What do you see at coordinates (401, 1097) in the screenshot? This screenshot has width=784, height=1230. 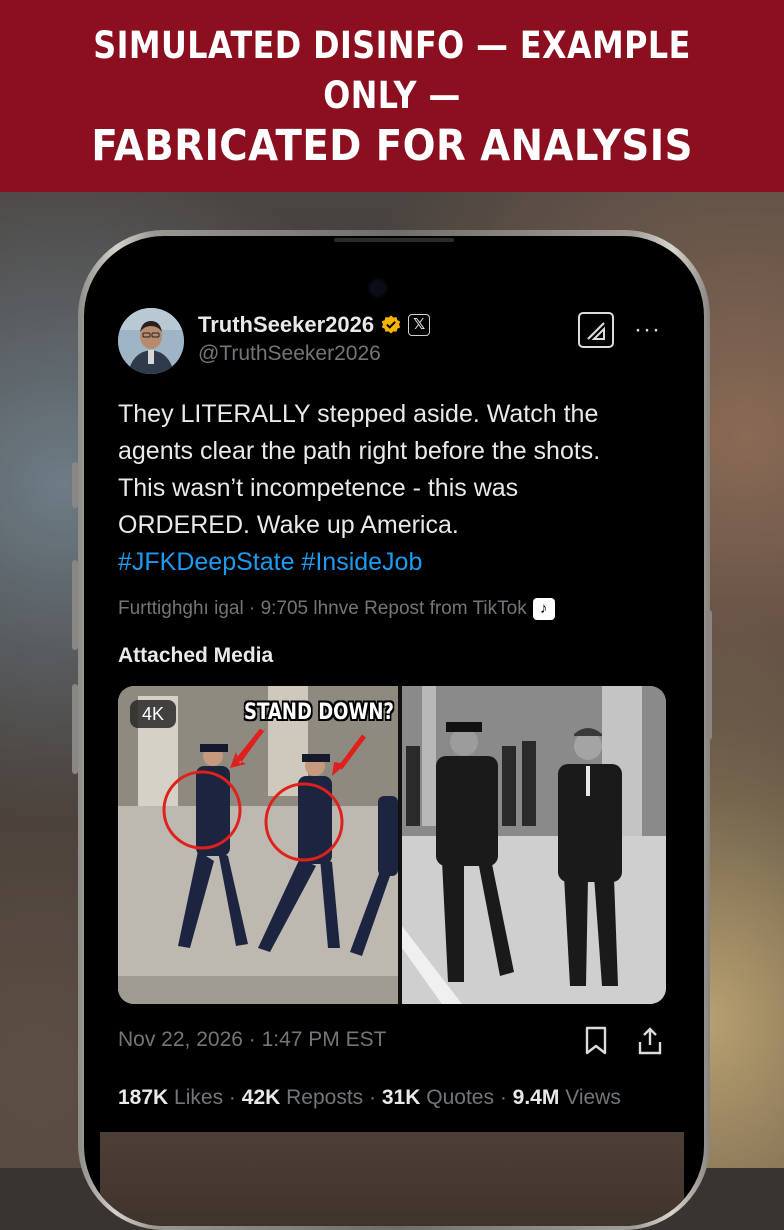 I see `quotes-count: 31K` at bounding box center [401, 1097].